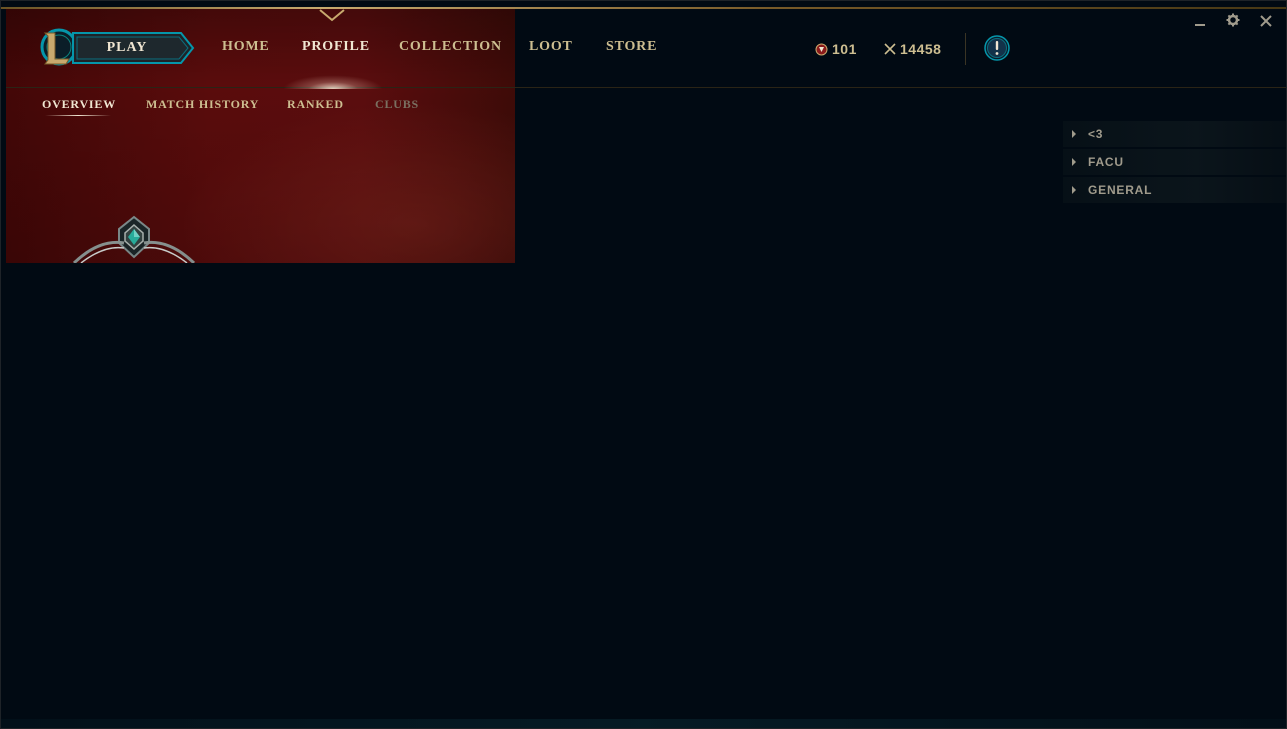 The image size is (1287, 729). I want to click on header-separator, so click(965, 49).